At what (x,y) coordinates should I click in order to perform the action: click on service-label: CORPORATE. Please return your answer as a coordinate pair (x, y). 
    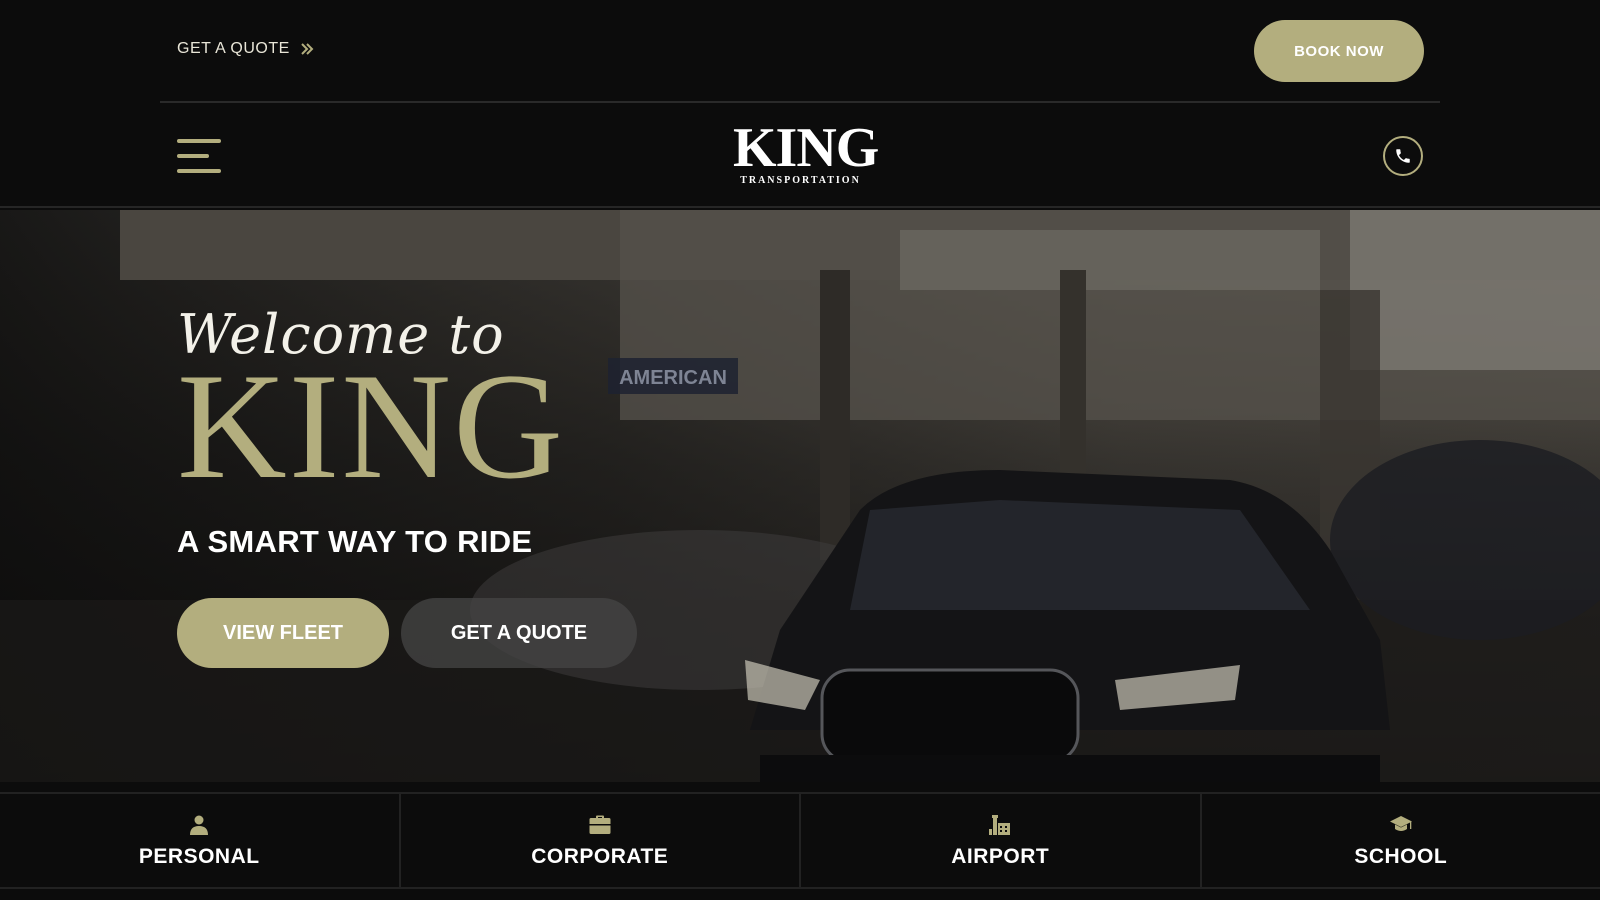
    Looking at the image, I should click on (600, 856).